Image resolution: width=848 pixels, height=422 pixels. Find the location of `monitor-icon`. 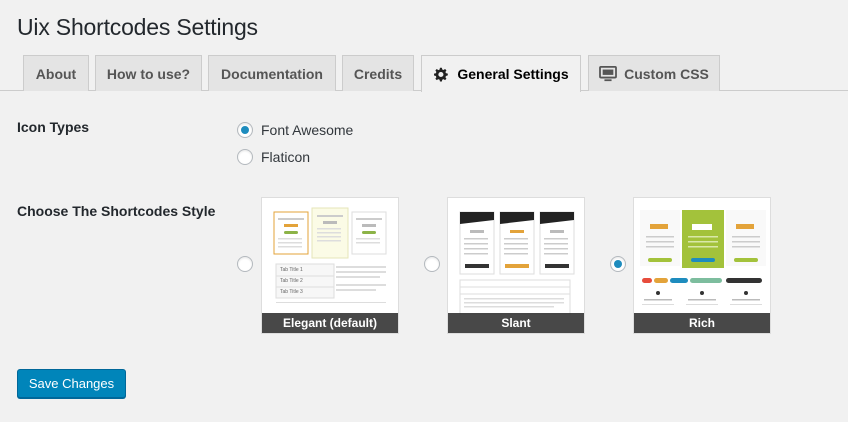

monitor-icon is located at coordinates (608, 73).